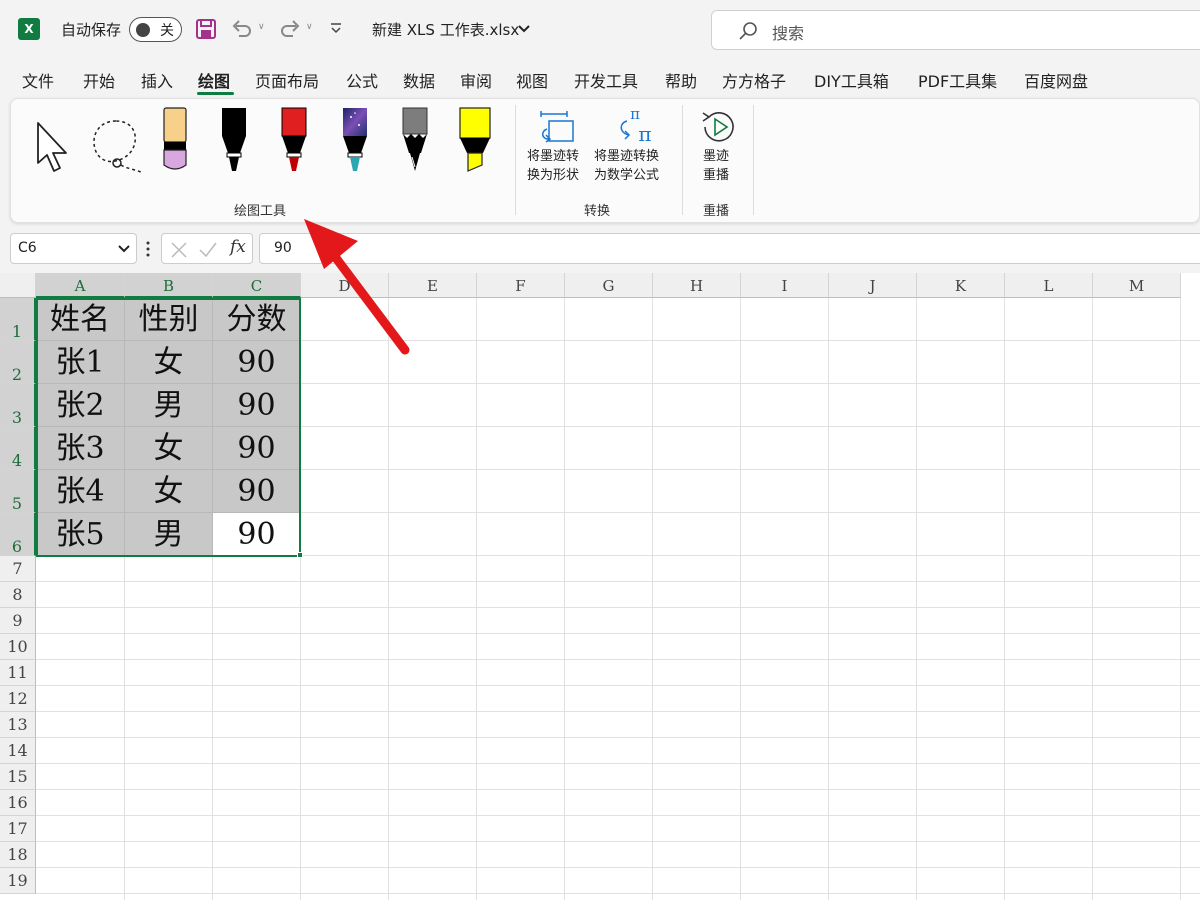  I want to click on tab-help: 帮助, so click(681, 80).